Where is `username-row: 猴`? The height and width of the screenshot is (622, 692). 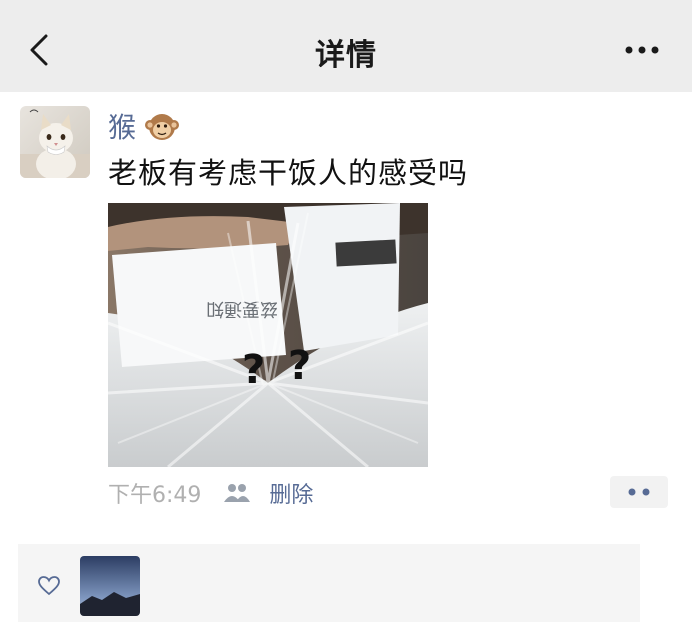
username-row: 猴 is located at coordinates (145, 126).